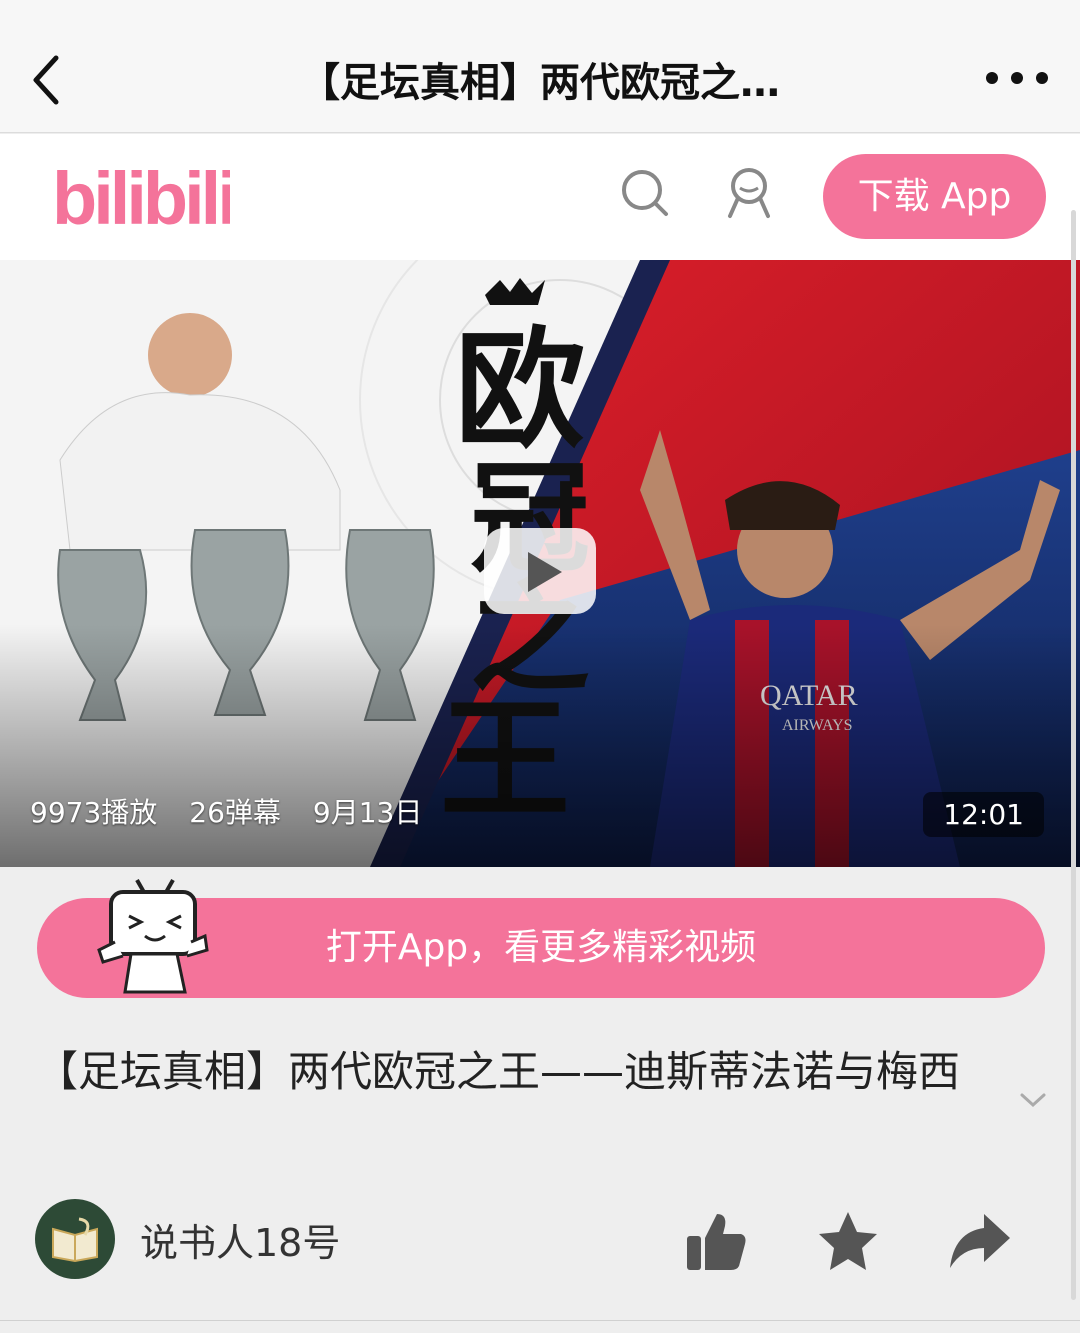 This screenshot has height=1333, width=1080. I want to click on author-name: 说书人18号, so click(240, 1239).